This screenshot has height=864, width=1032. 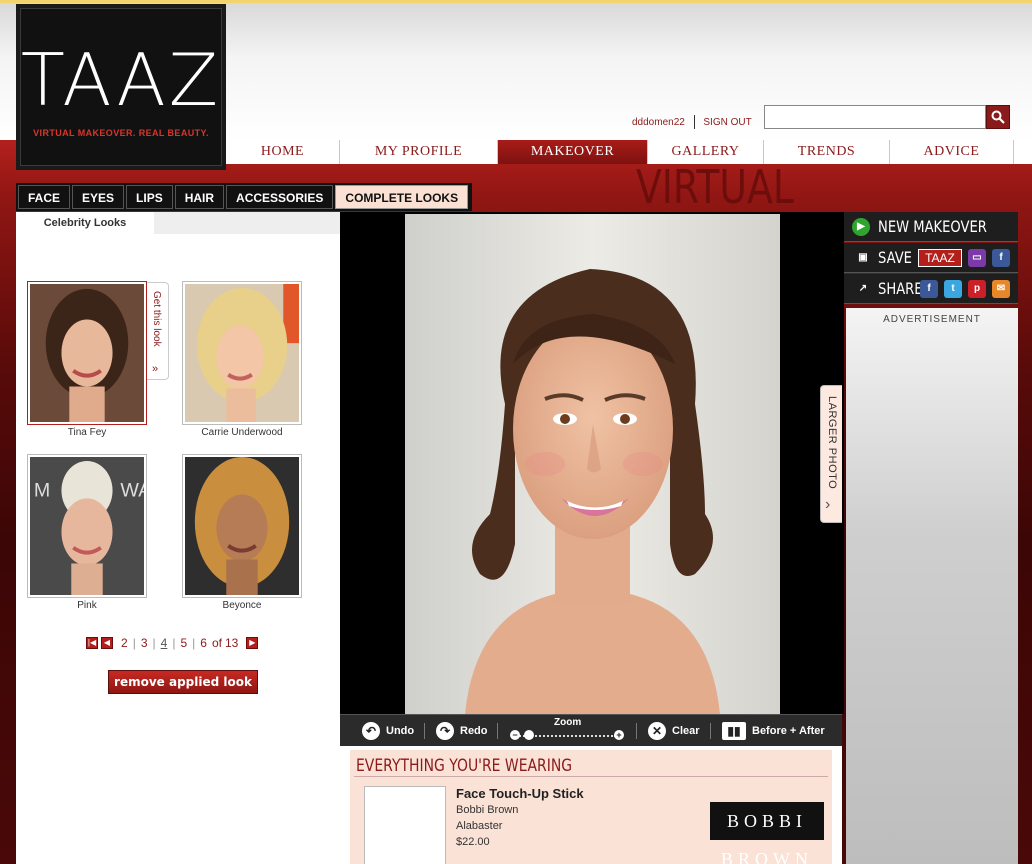 What do you see at coordinates (87, 605) in the screenshot?
I see `look-caption: Pink` at bounding box center [87, 605].